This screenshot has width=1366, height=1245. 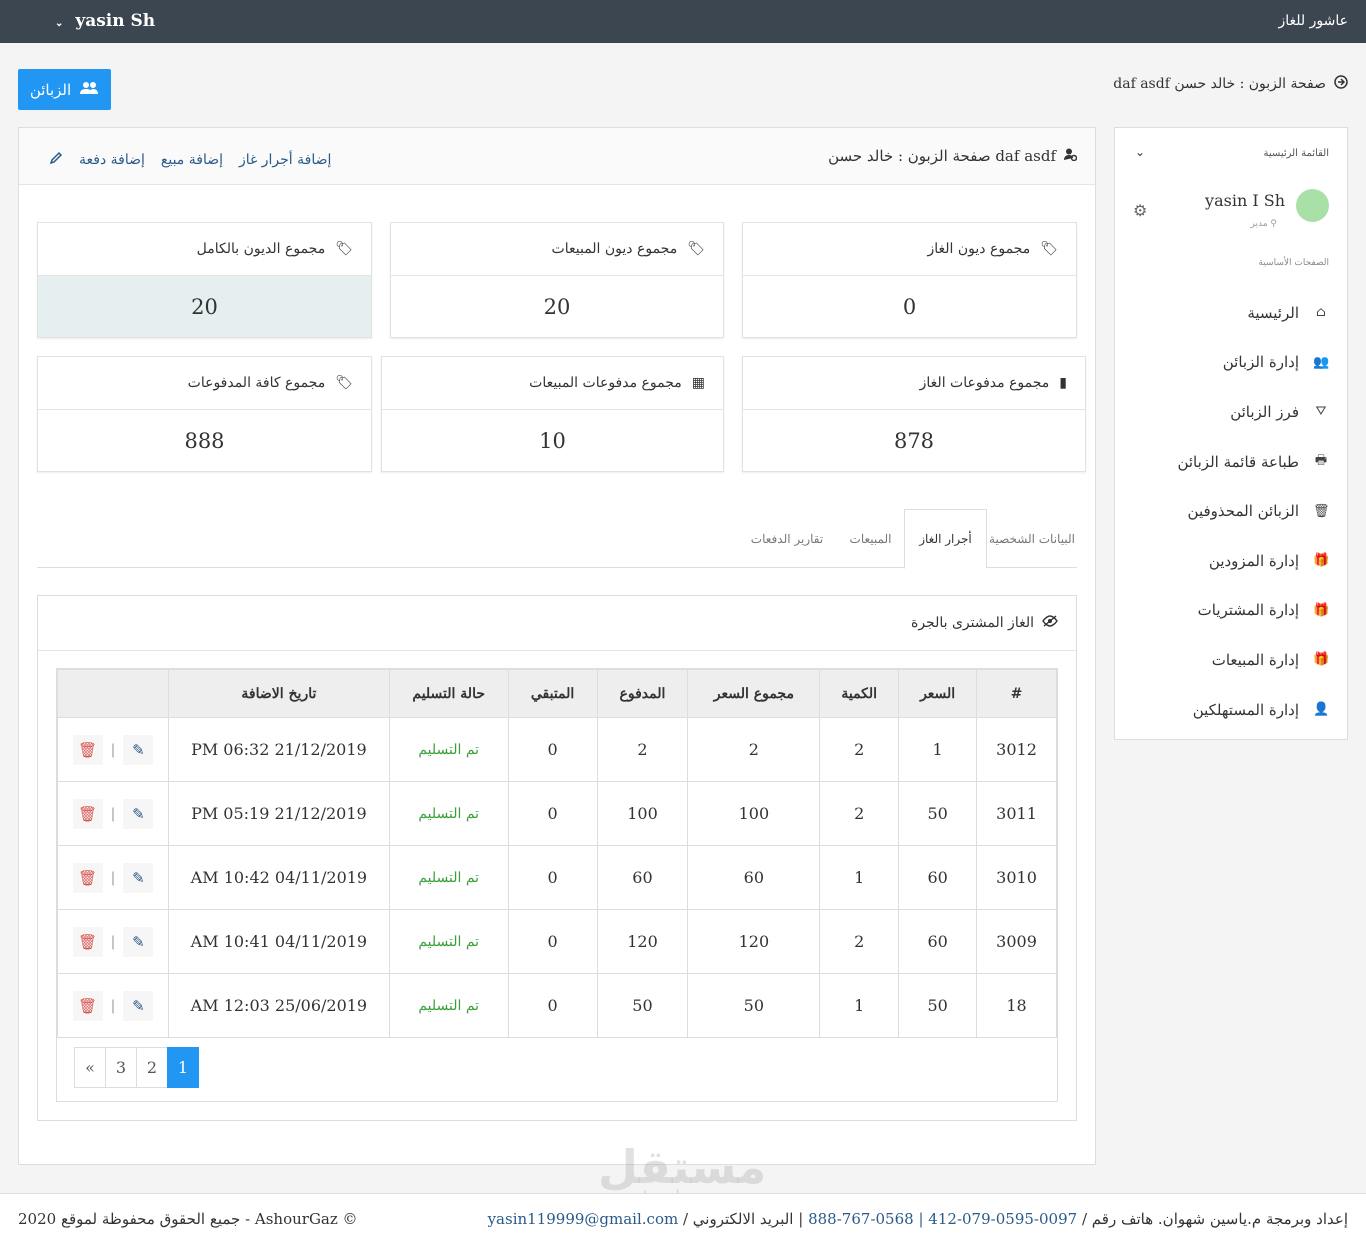 I want to click on cell-id: 3011, so click(x=1016, y=813).